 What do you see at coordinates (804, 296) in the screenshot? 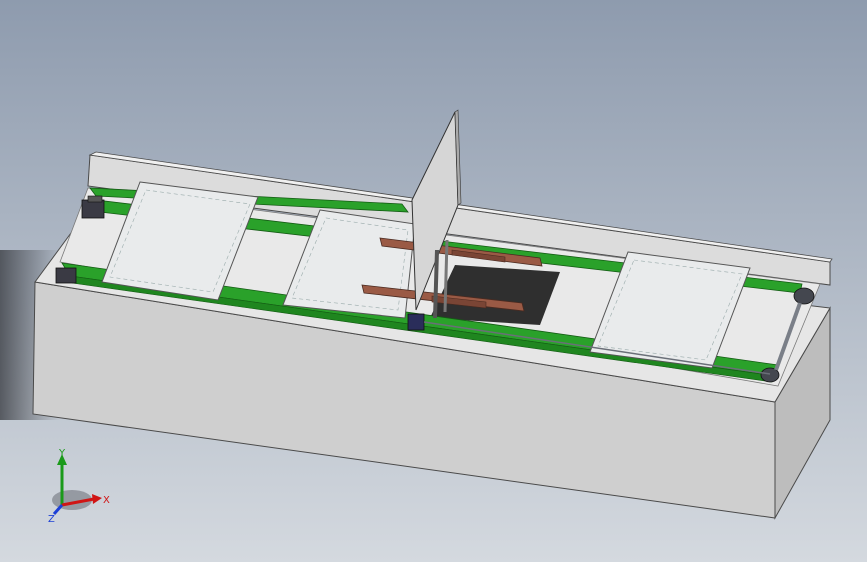
I see `roller-wheel` at bounding box center [804, 296].